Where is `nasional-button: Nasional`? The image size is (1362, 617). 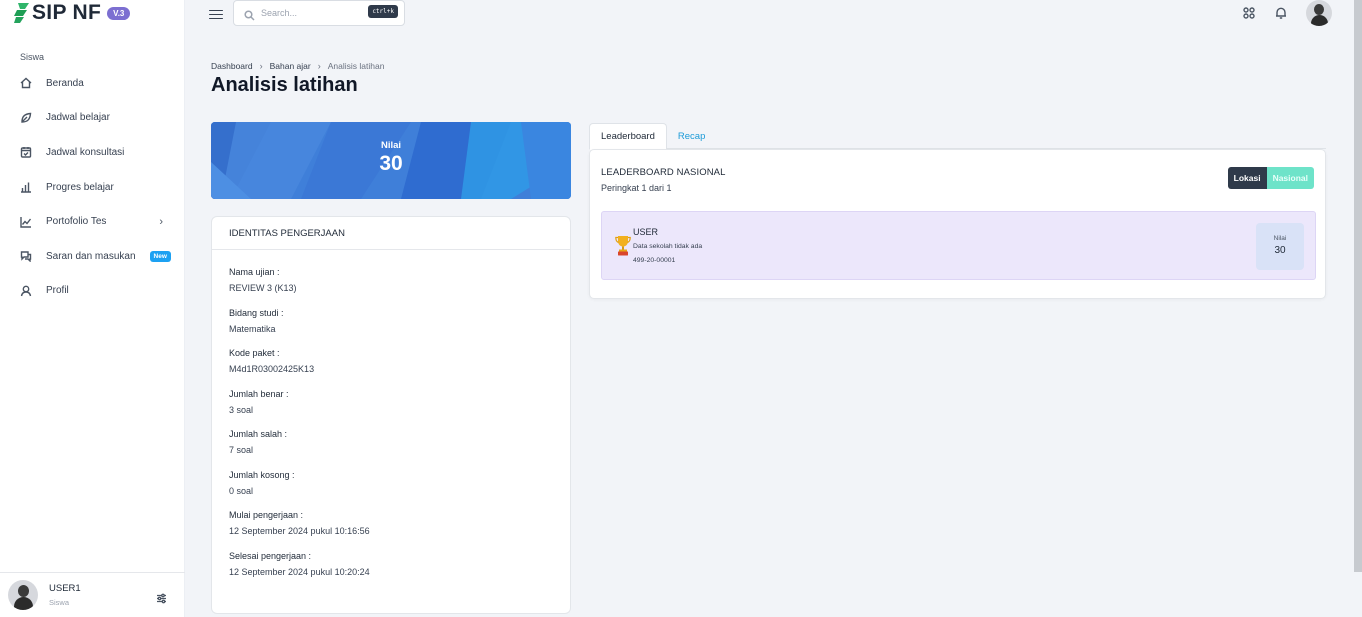
nasional-button: Nasional is located at coordinates (1290, 178).